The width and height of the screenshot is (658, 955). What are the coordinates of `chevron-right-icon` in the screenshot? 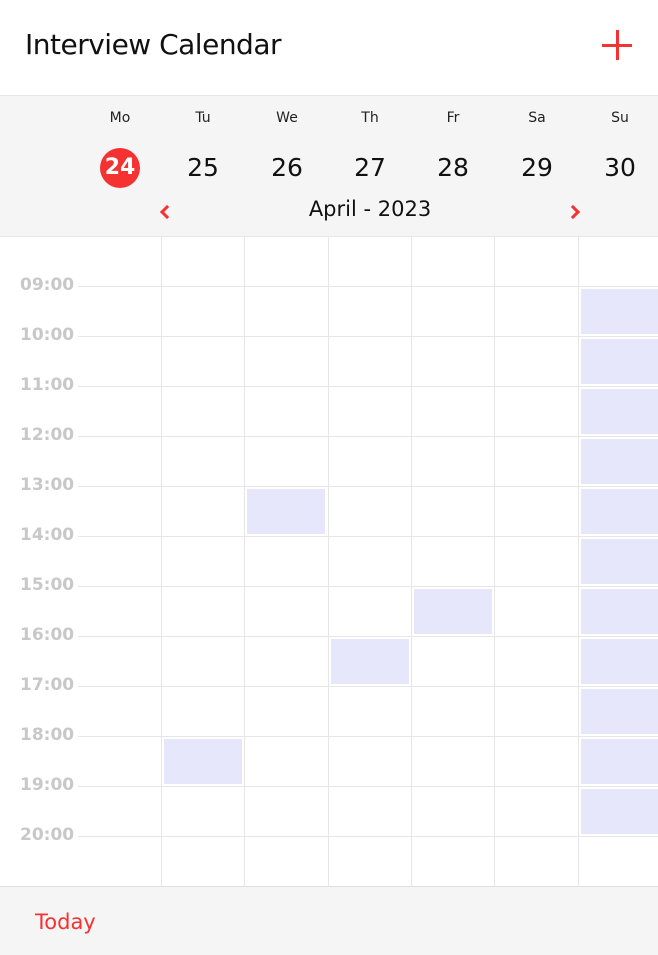 It's located at (573, 212).